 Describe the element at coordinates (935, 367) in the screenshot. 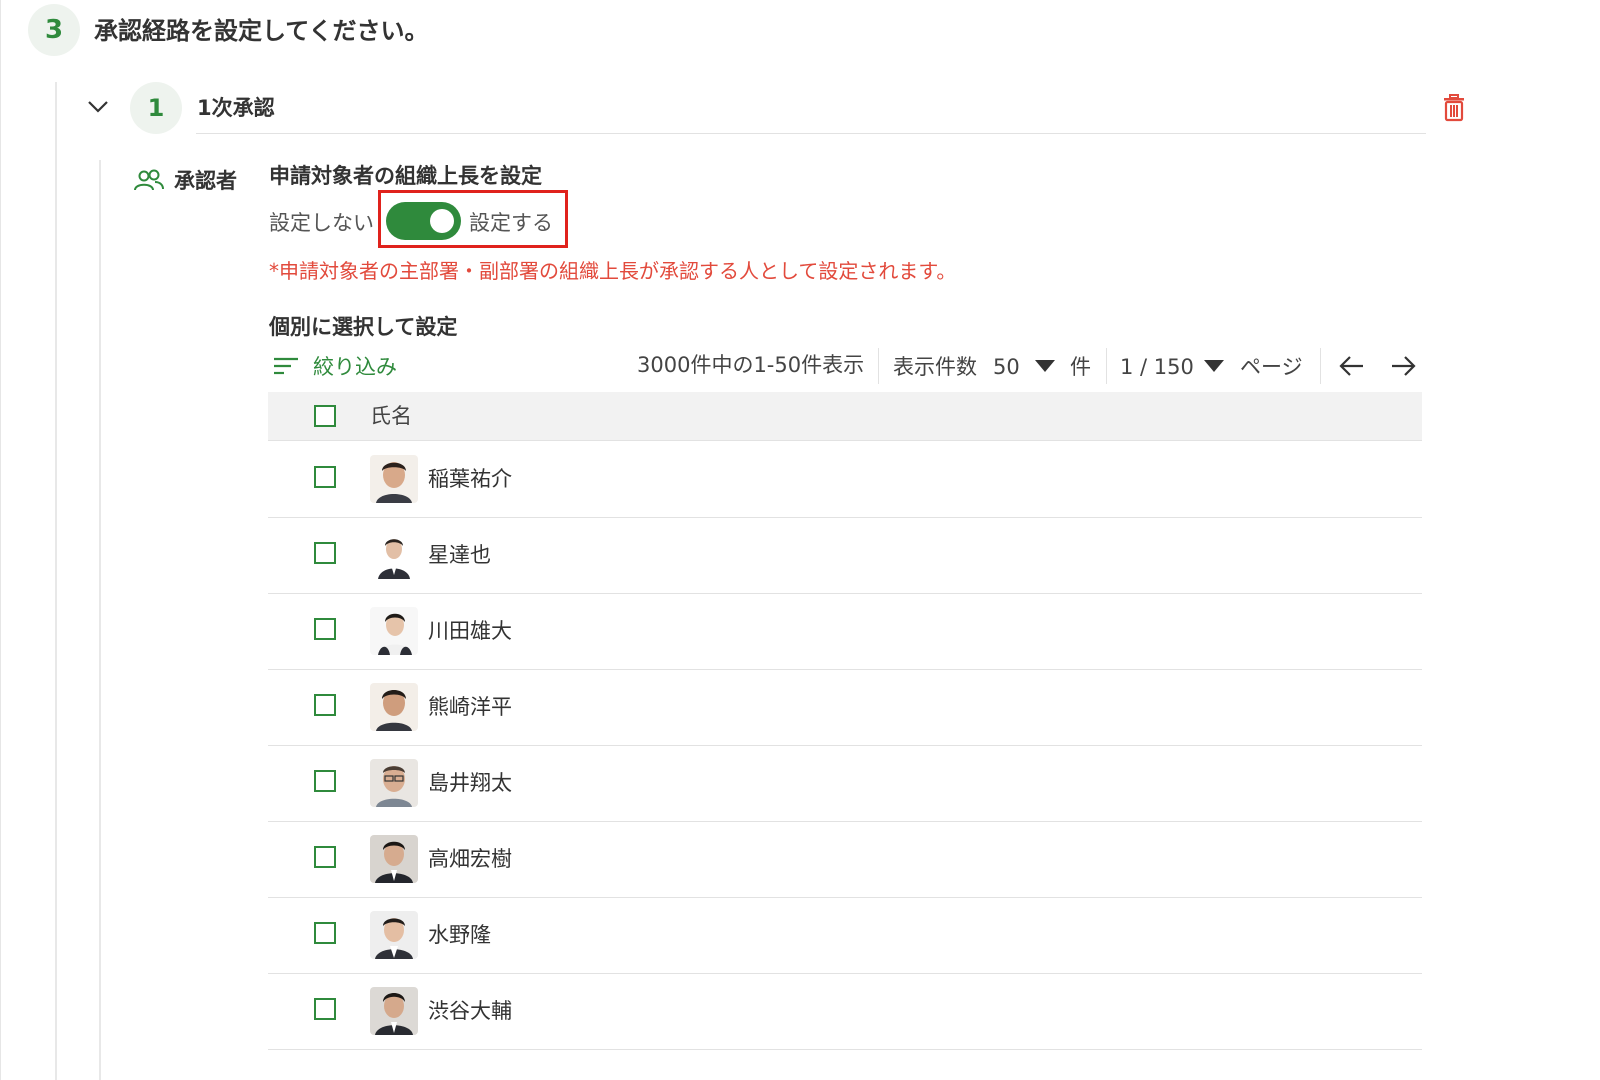

I see `per-page-label: 表示件数` at that location.